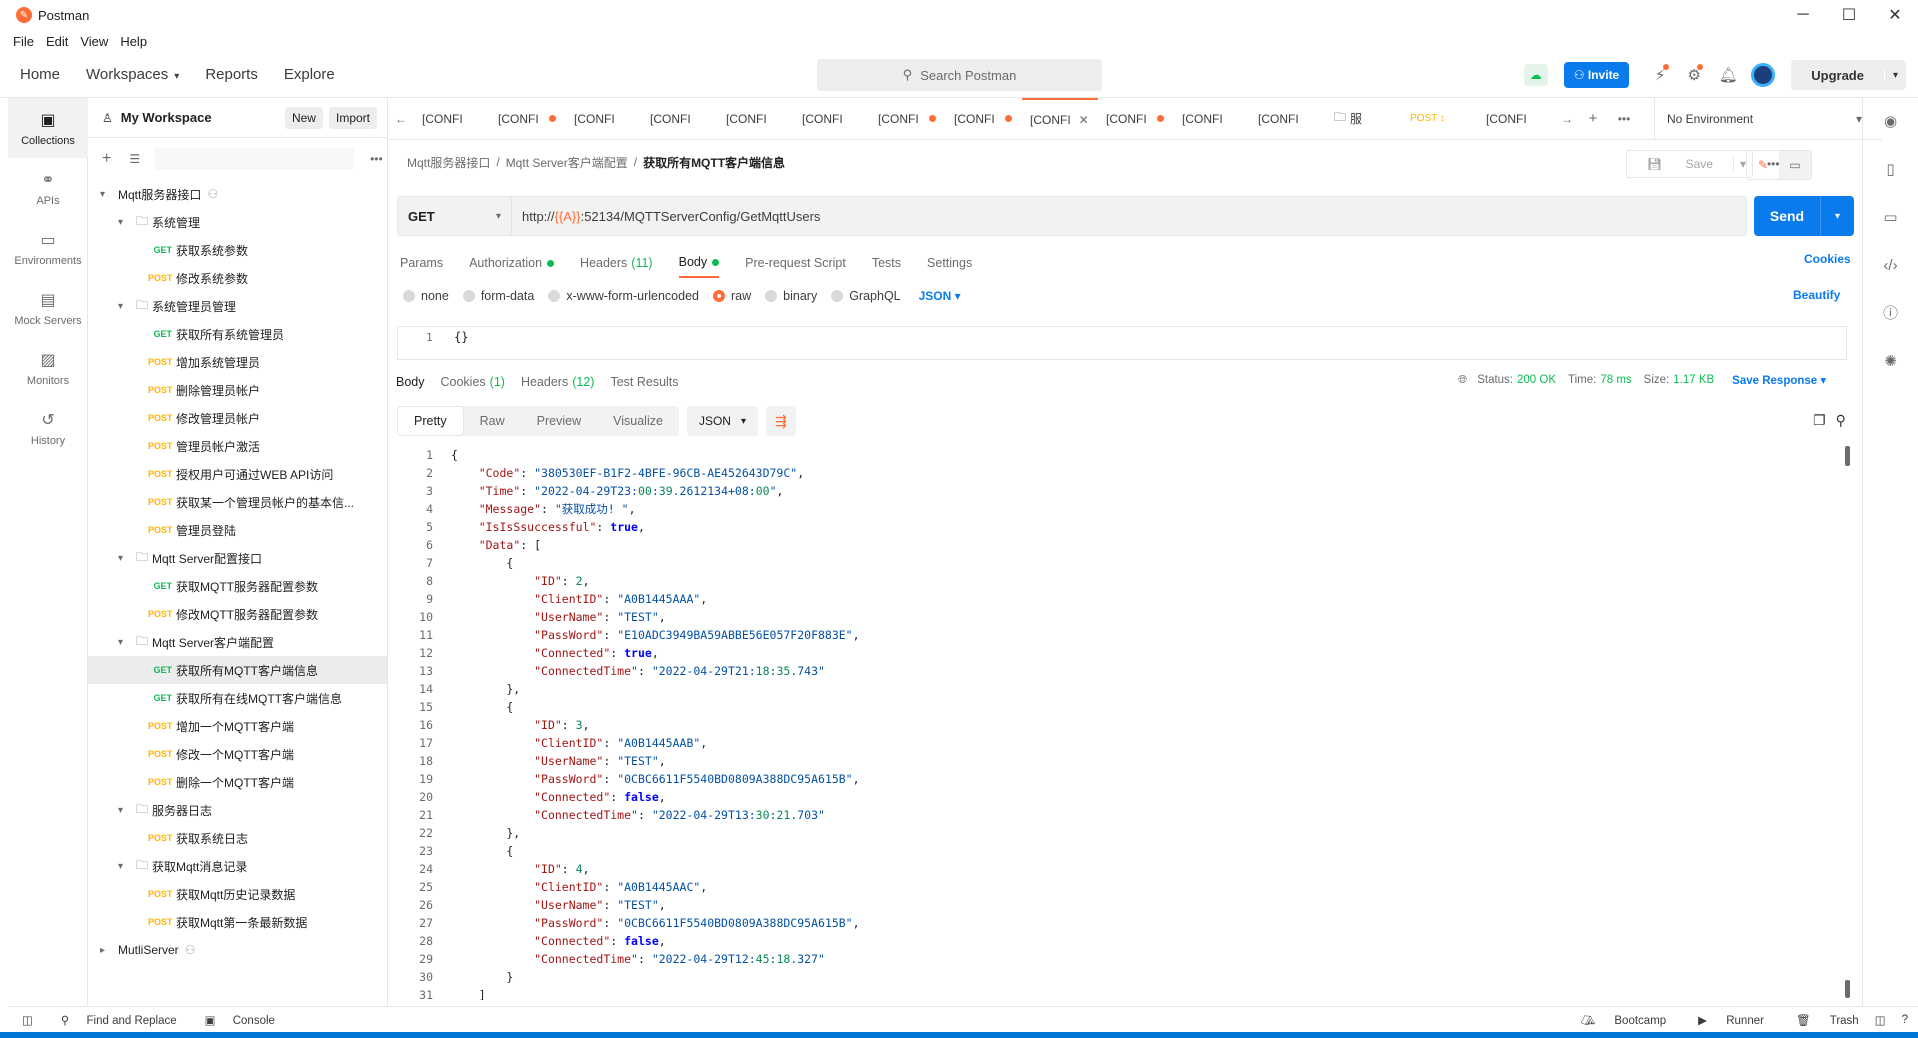  I want to click on response-format-select: JSON ▾, so click(722, 421).